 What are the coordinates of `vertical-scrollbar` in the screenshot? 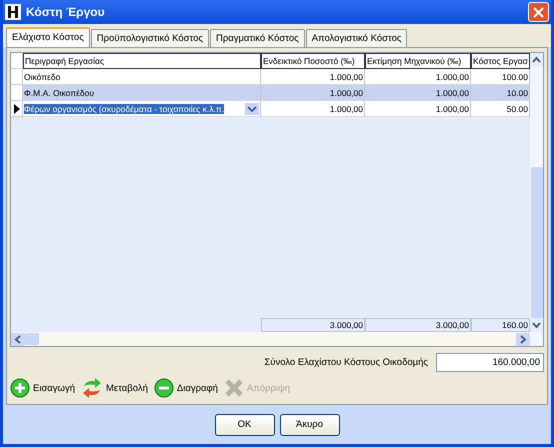 It's located at (536, 199).